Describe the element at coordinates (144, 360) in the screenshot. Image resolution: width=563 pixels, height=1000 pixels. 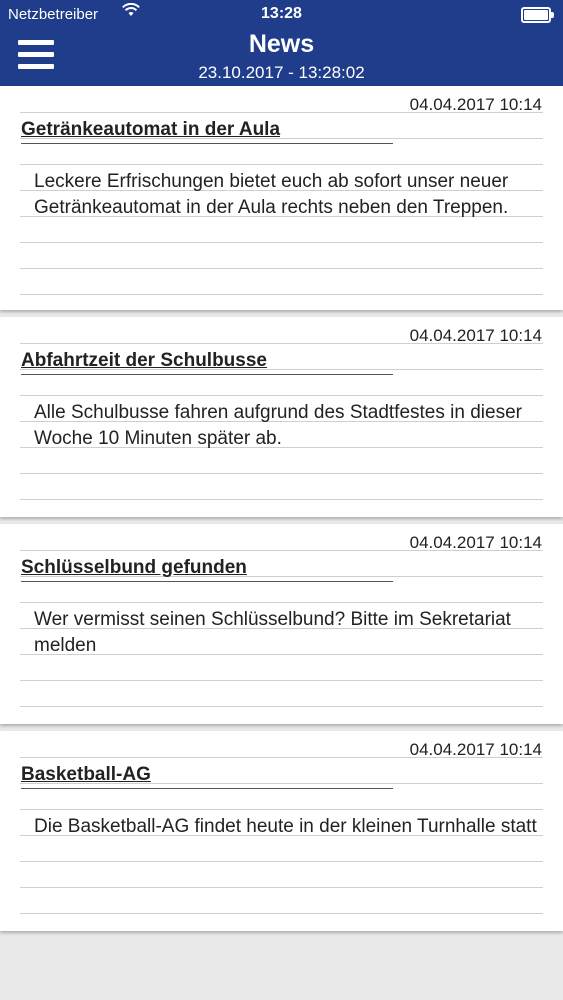
I see `news-title: Abfahrtzeit der Schulbusse` at that location.